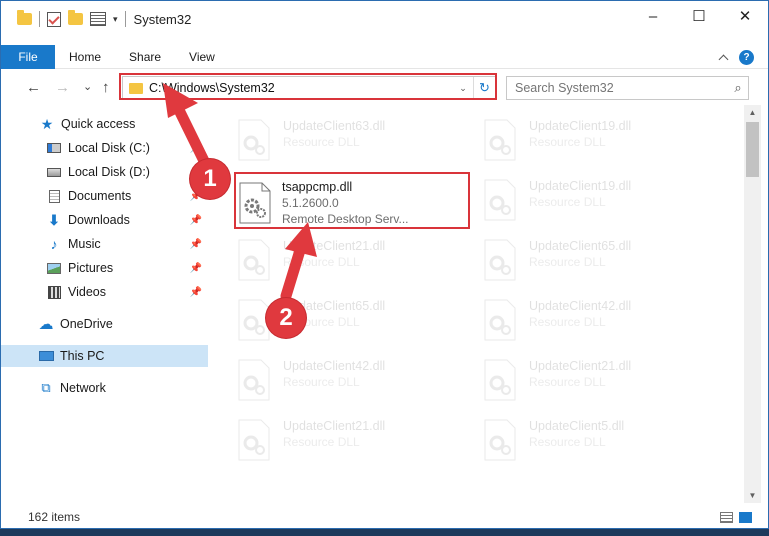 Image resolution: width=769 pixels, height=536 pixels. I want to click on sidebar-item-documents: Documents 📌, so click(104, 196).